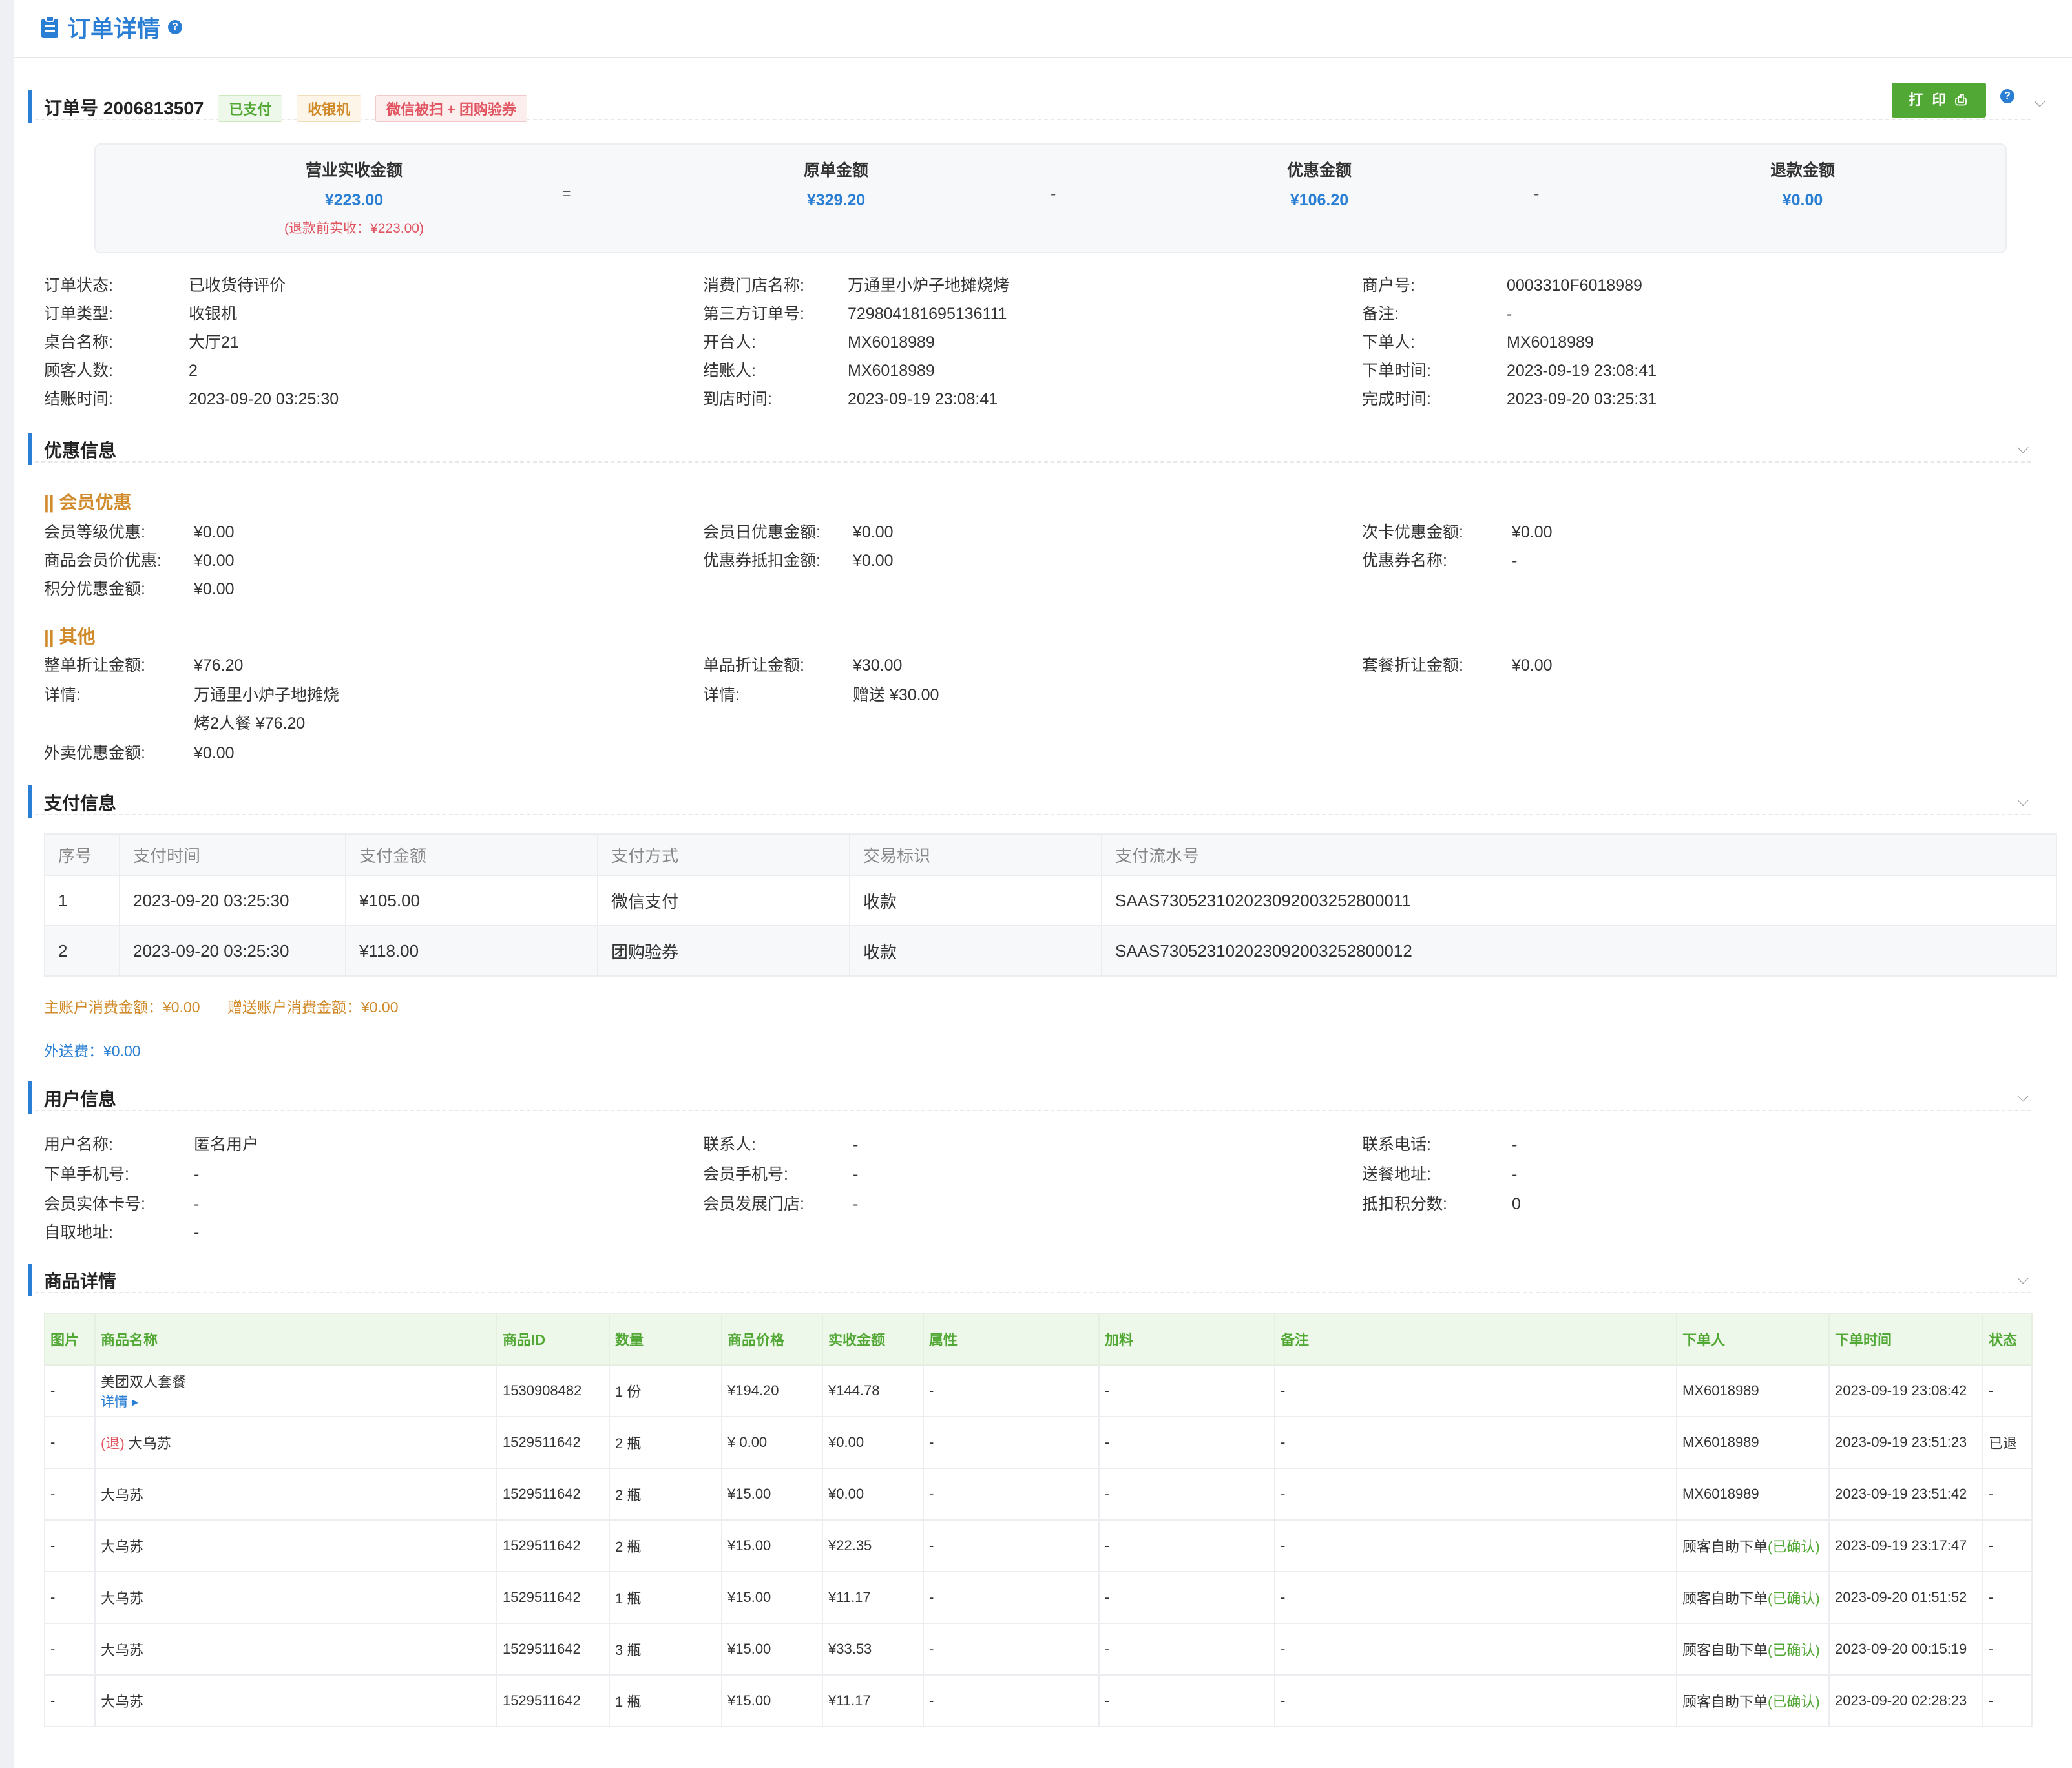  Describe the element at coordinates (80, 1281) in the screenshot. I see `section-title: 商品详情` at that location.